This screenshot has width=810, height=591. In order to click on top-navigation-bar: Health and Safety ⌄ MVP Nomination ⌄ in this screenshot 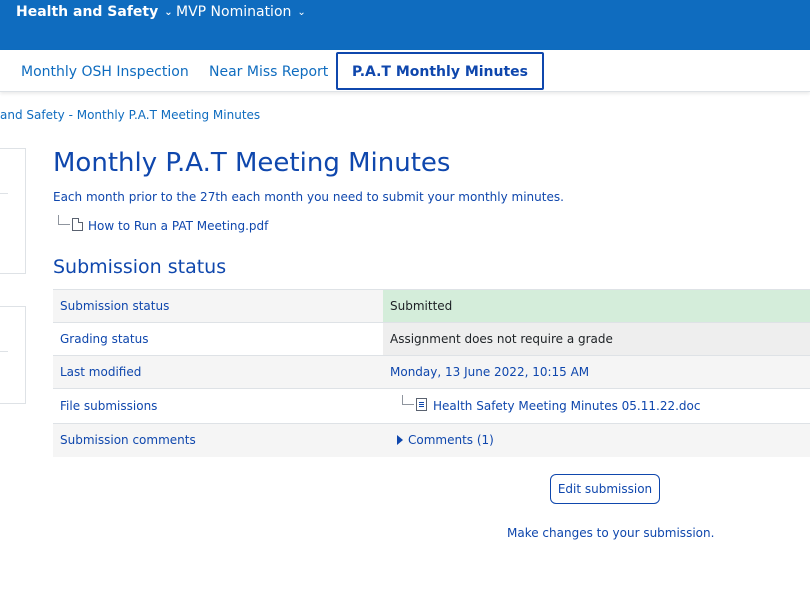, I will do `click(405, 25)`.